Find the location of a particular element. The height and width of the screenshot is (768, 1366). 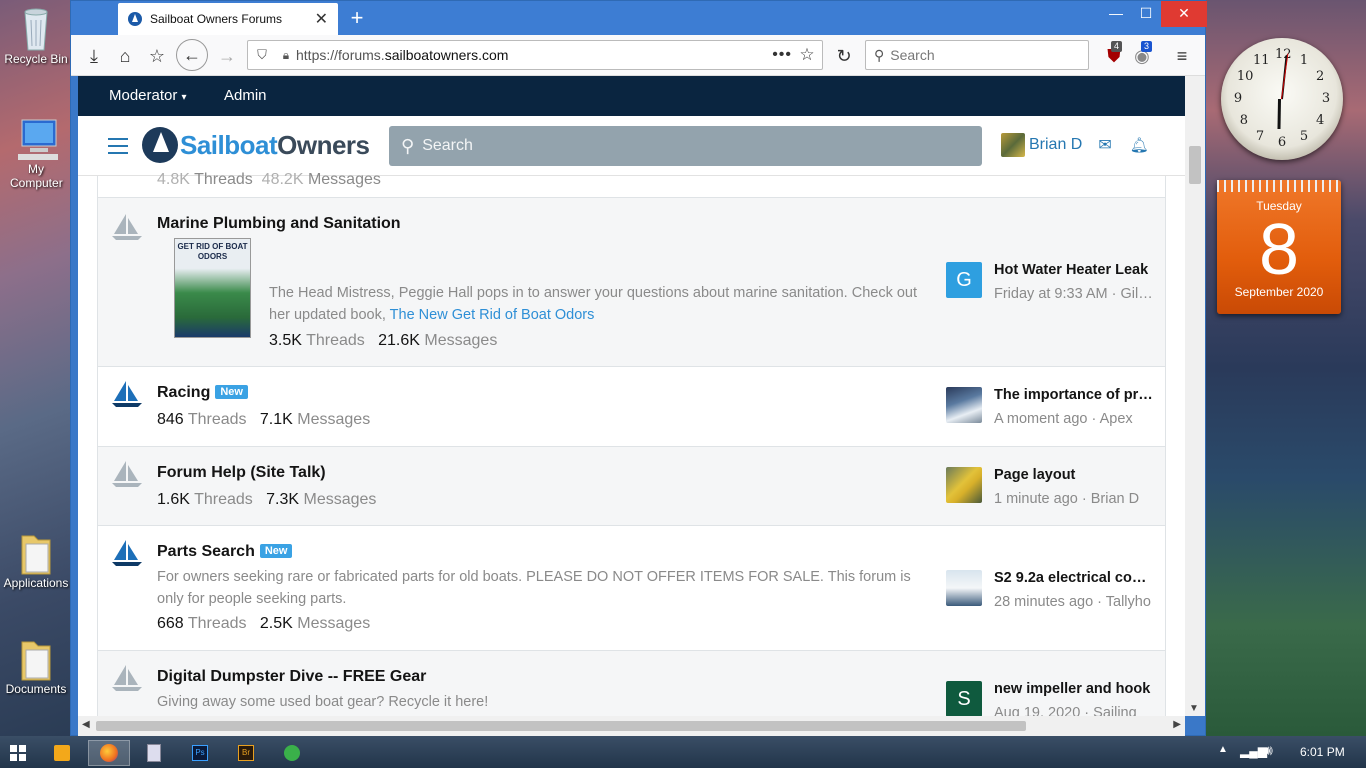

folder-icon is located at coordinates (36, 658).